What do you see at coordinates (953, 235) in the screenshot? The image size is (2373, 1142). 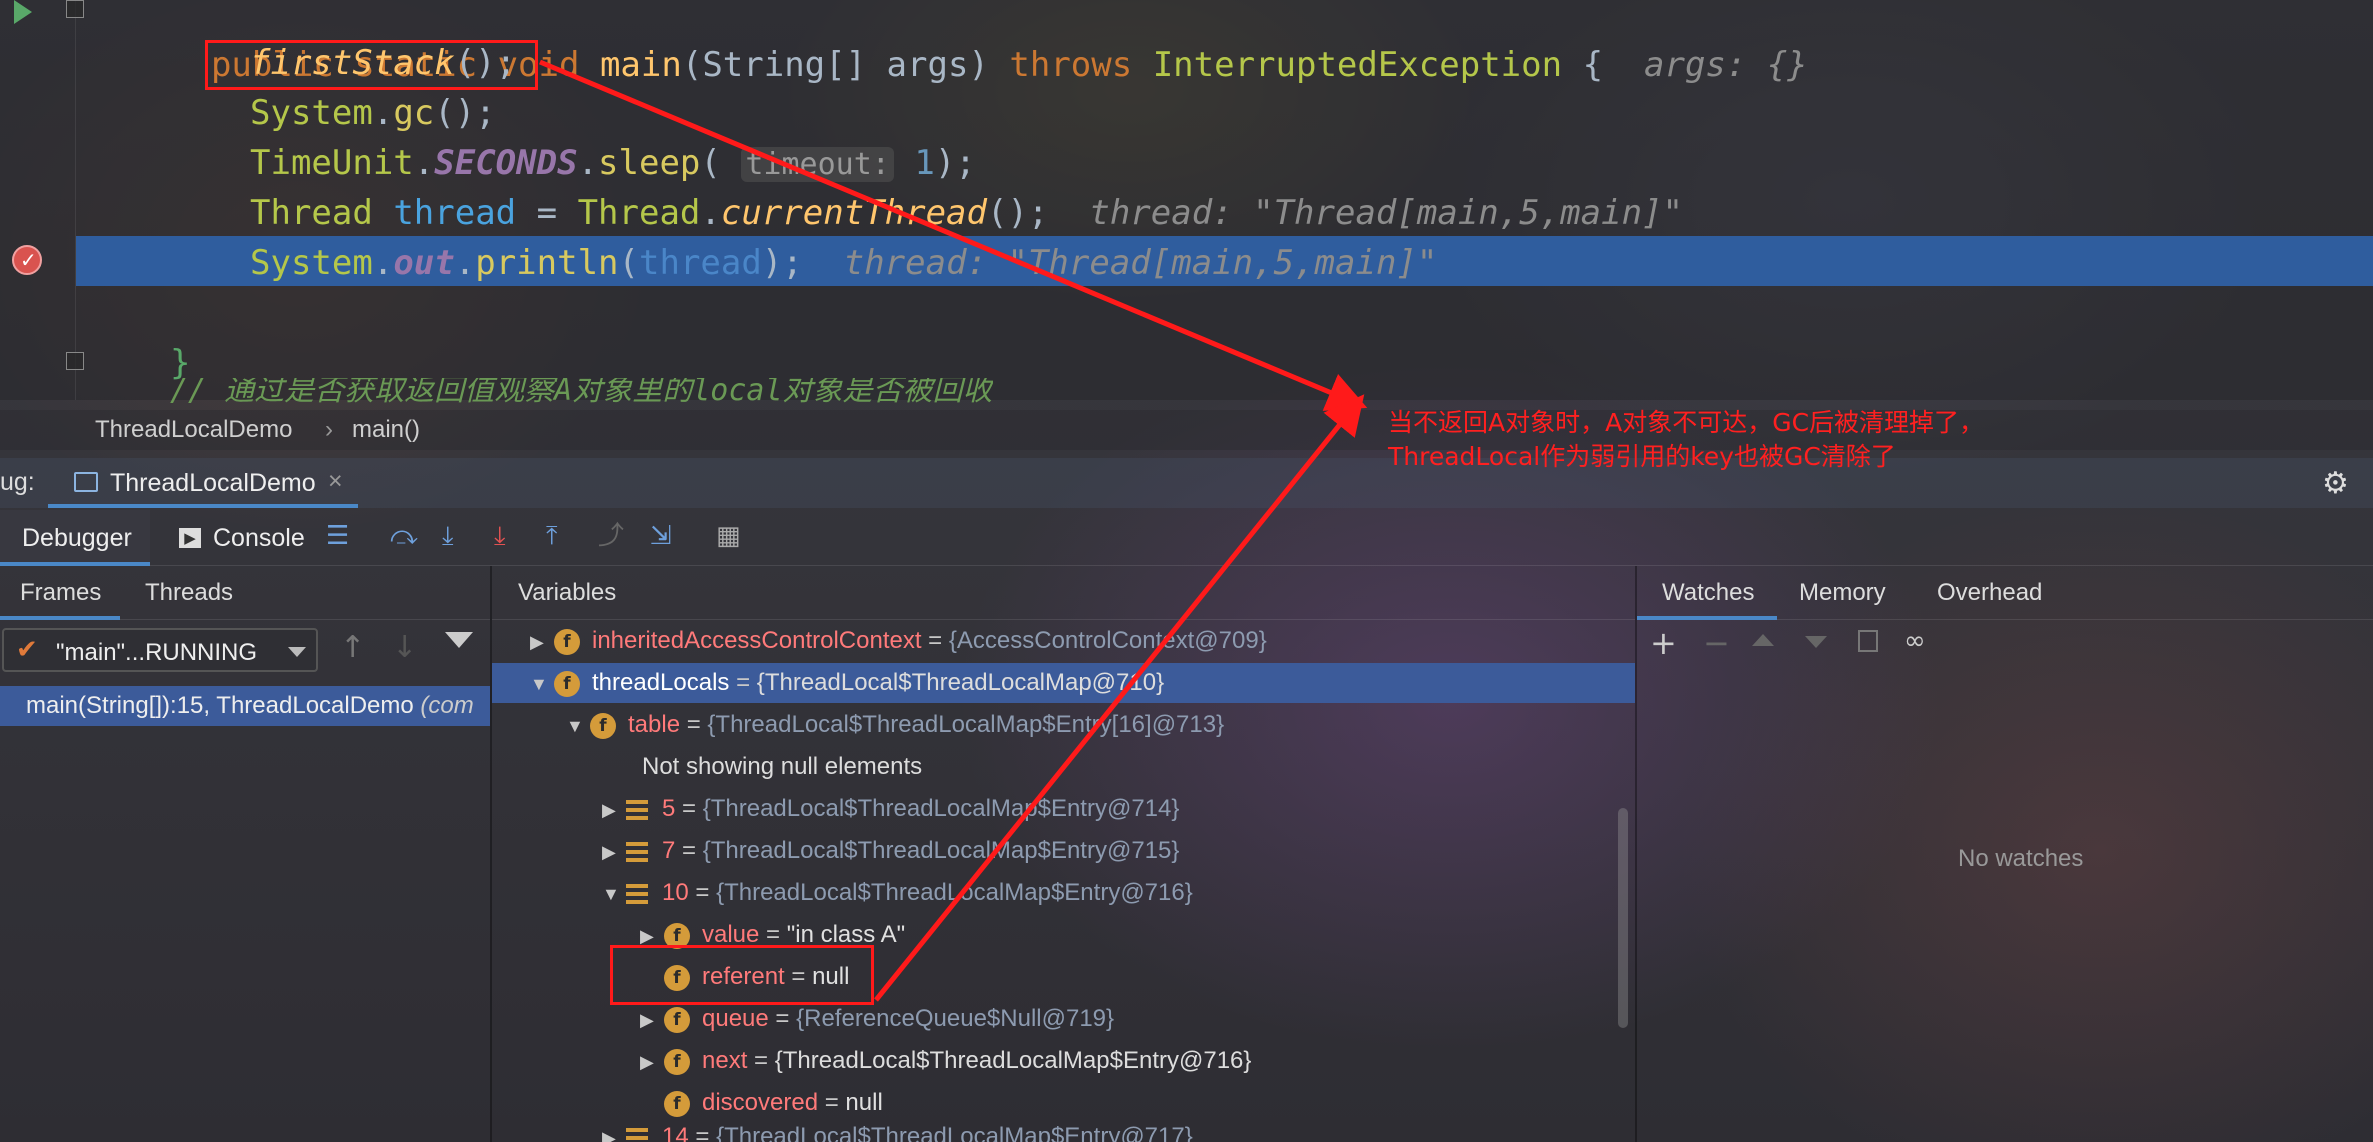 I see `arrow-from-firststack` at bounding box center [953, 235].